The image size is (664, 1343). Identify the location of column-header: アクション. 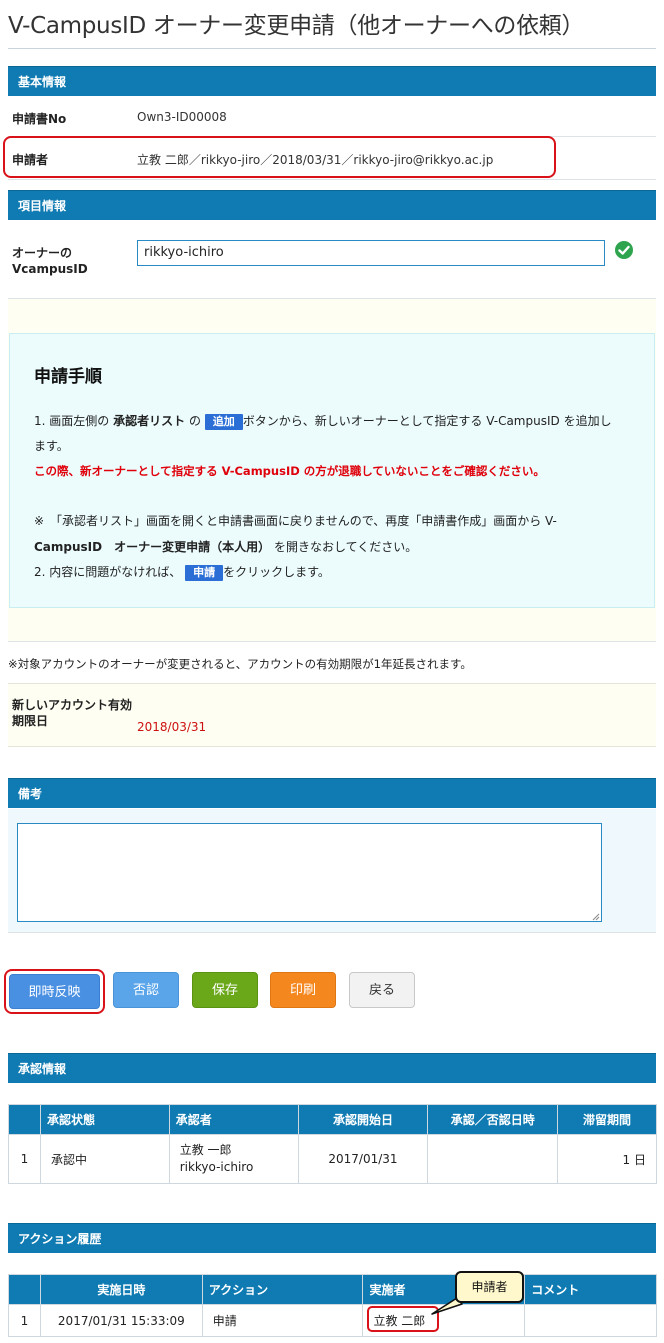
(282, 1289).